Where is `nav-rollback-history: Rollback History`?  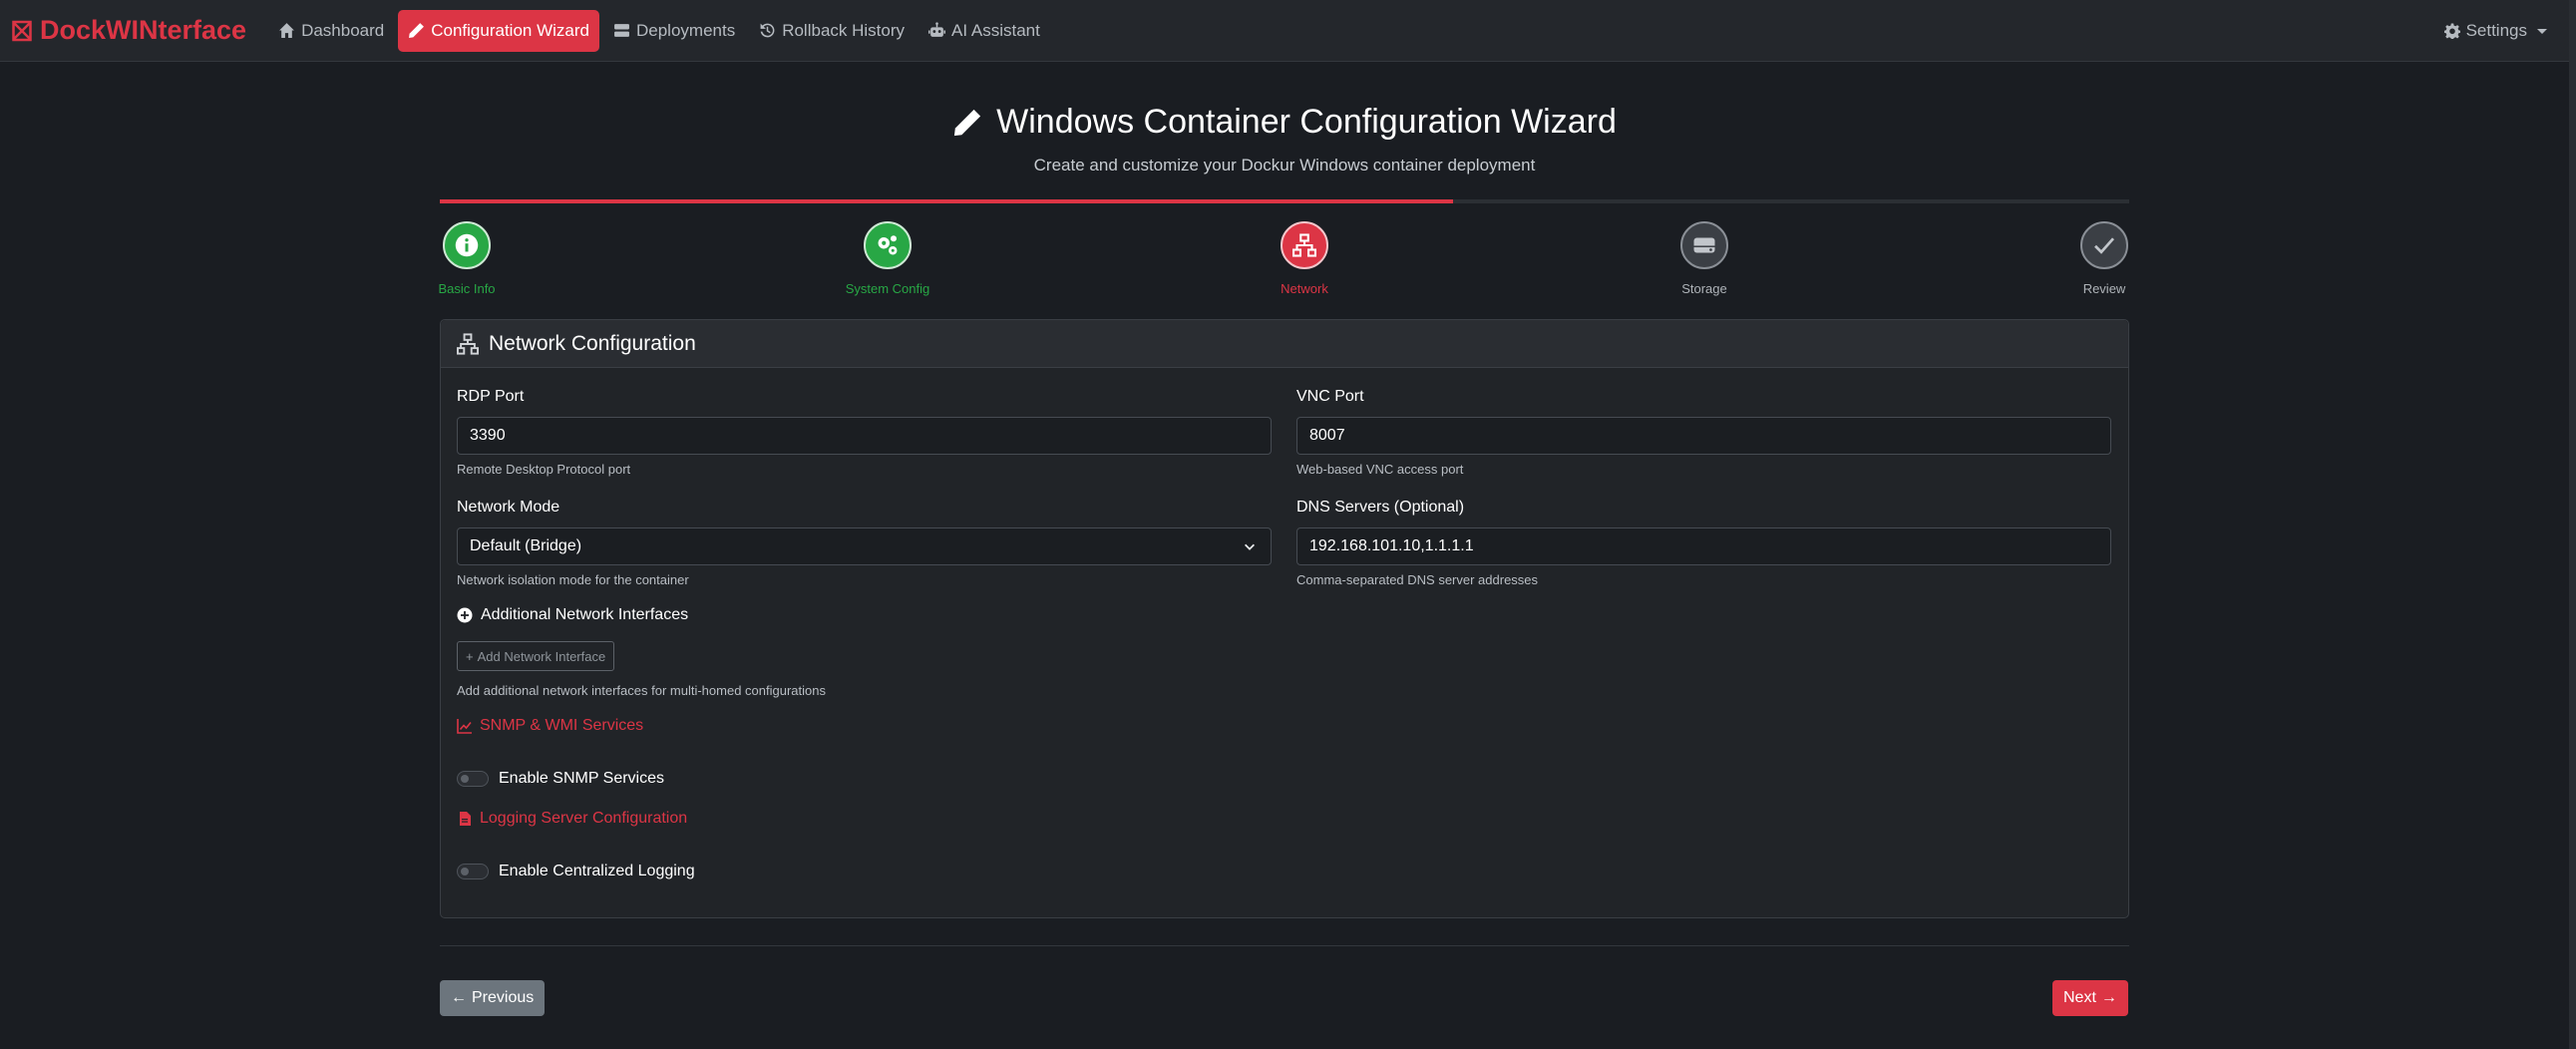 nav-rollback-history: Rollback History is located at coordinates (832, 31).